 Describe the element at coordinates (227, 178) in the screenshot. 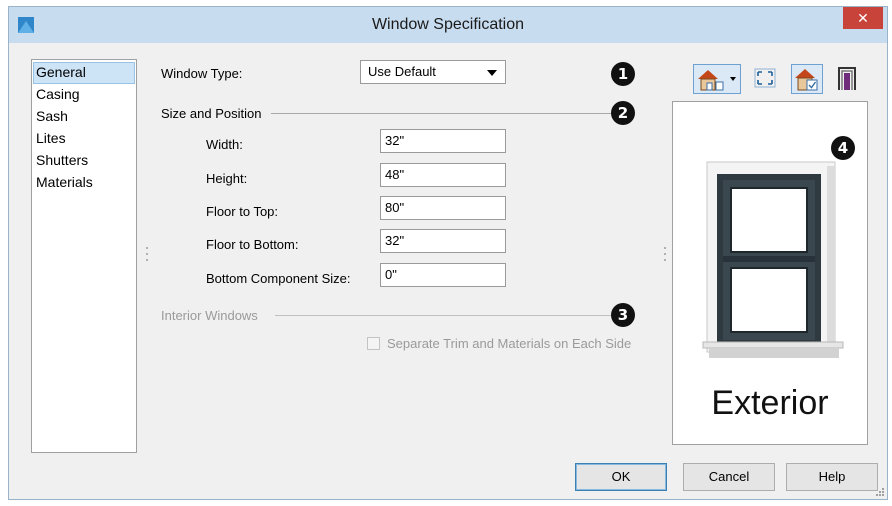

I see `height-label: Height:` at that location.